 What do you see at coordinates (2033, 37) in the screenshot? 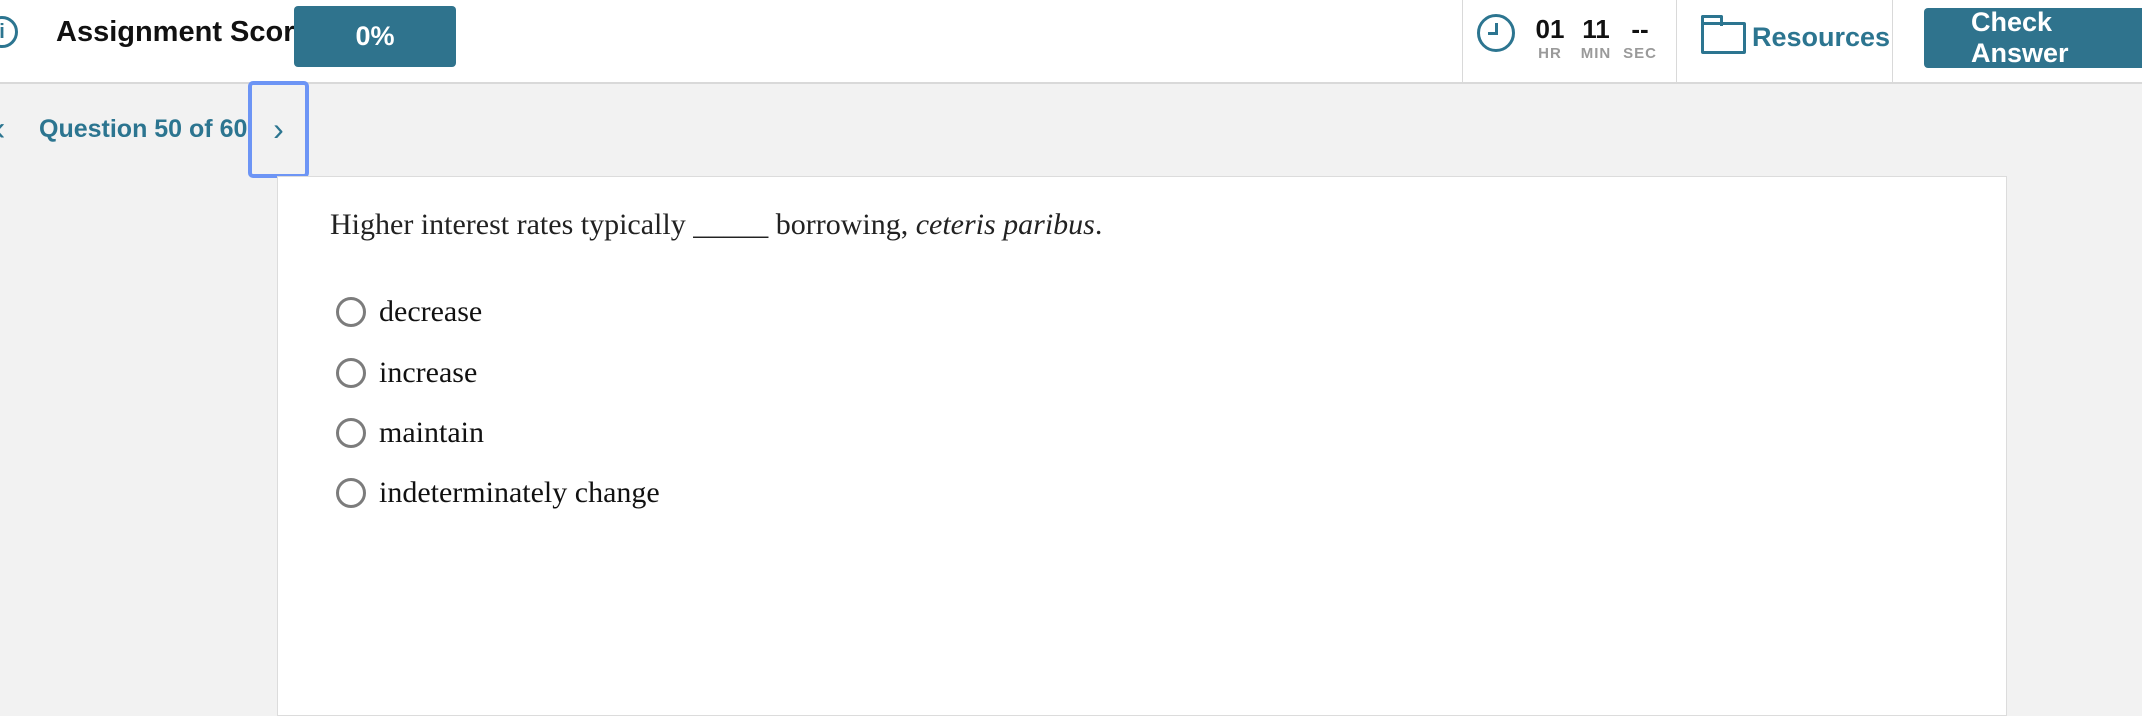
I see `check-answer-button: Check Answer` at bounding box center [2033, 37].